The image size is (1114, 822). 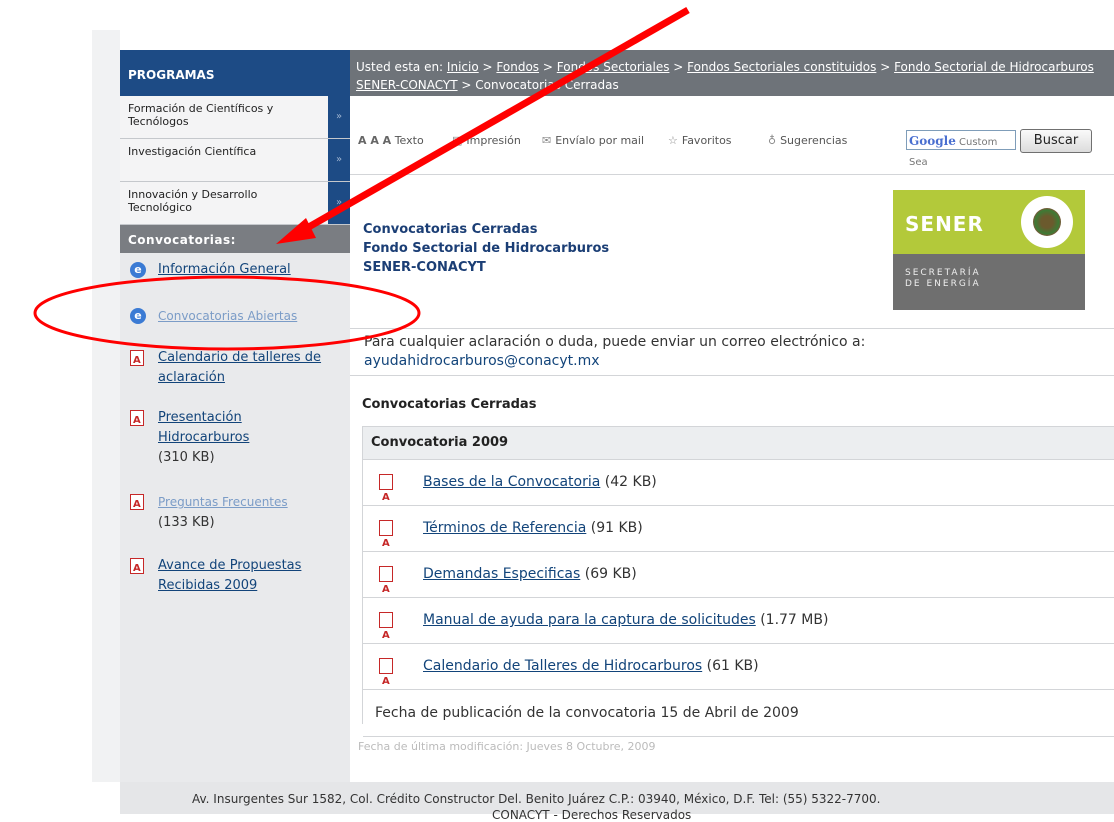 What do you see at coordinates (732, 666) in the screenshot?
I see `file-size: (61 KB)` at bounding box center [732, 666].